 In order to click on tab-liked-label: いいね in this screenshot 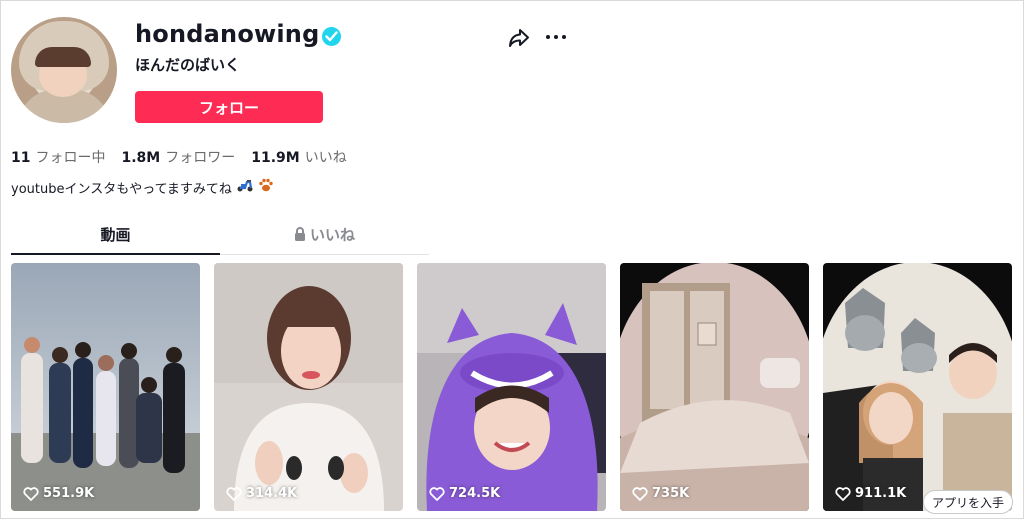, I will do `click(332, 235)`.